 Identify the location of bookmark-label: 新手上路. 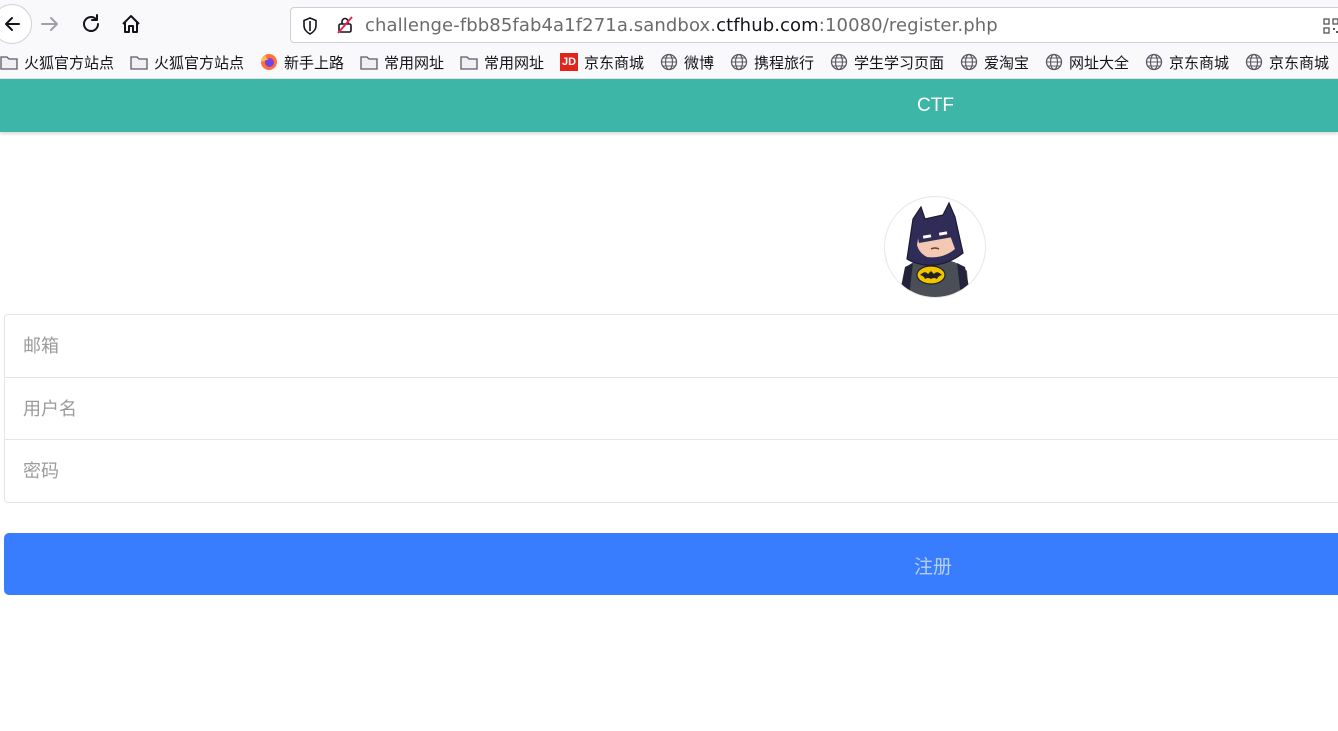
(314, 62).